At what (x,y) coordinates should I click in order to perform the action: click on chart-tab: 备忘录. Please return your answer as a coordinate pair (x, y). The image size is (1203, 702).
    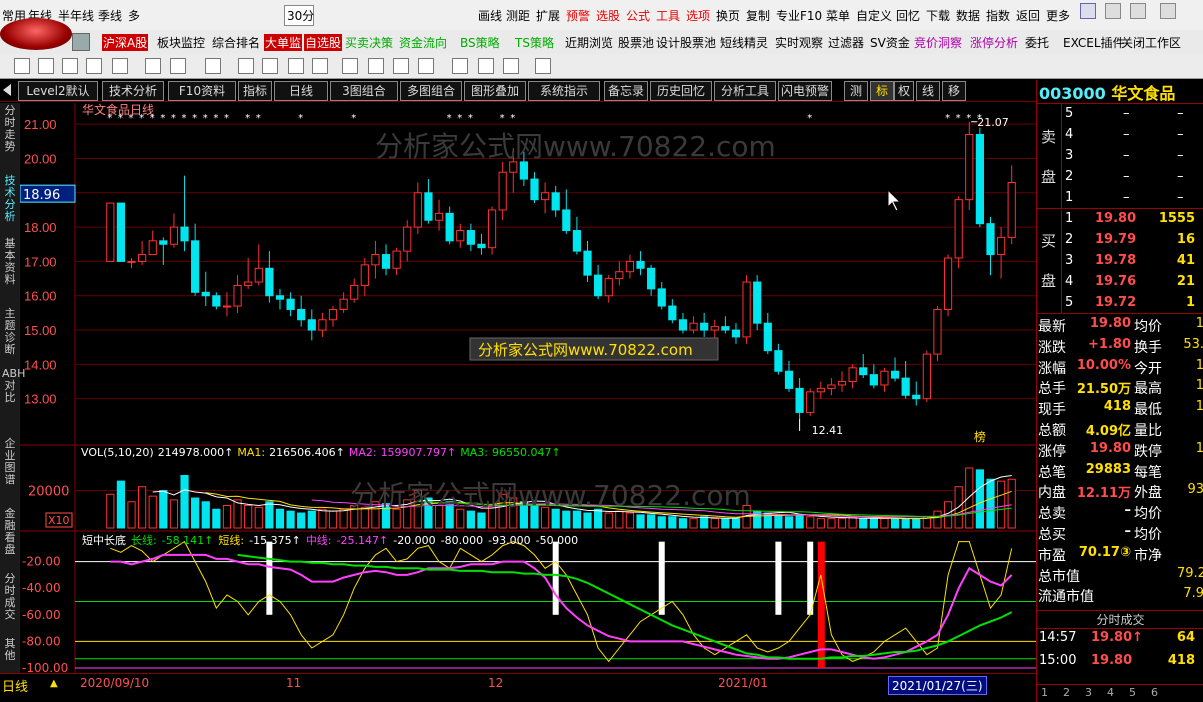
    Looking at the image, I should click on (626, 91).